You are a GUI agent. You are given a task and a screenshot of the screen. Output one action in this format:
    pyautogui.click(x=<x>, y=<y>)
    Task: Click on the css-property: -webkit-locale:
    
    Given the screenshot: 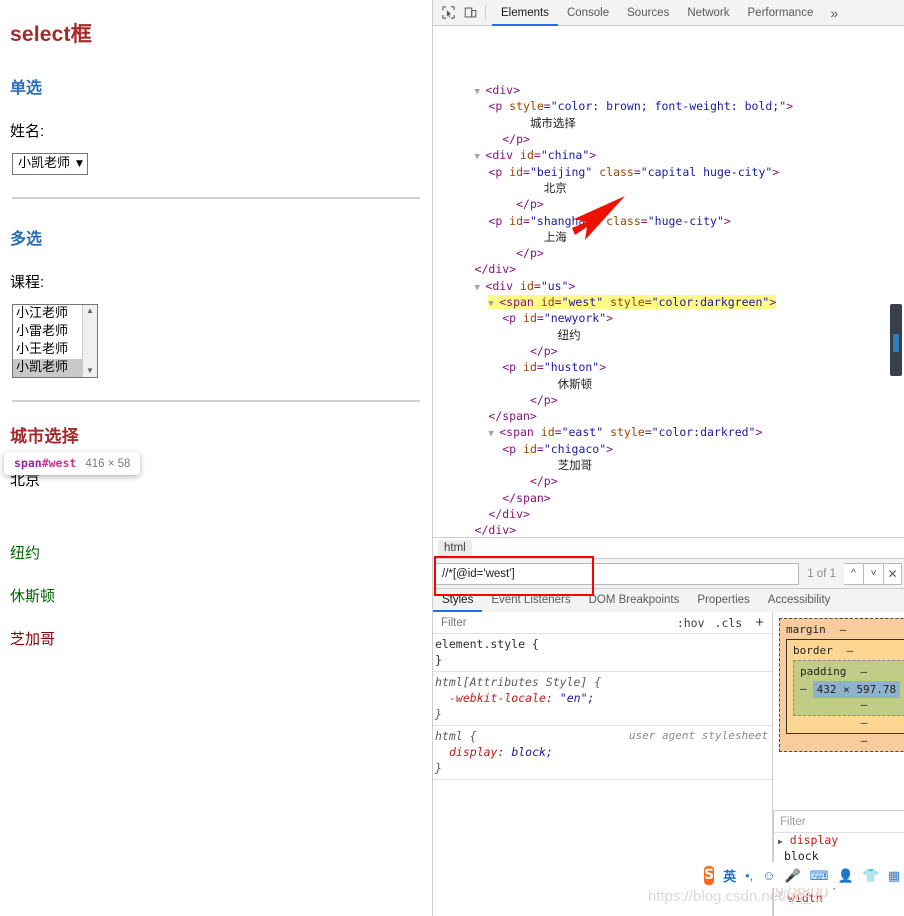 What is the action you would take?
    pyautogui.click(x=494, y=698)
    